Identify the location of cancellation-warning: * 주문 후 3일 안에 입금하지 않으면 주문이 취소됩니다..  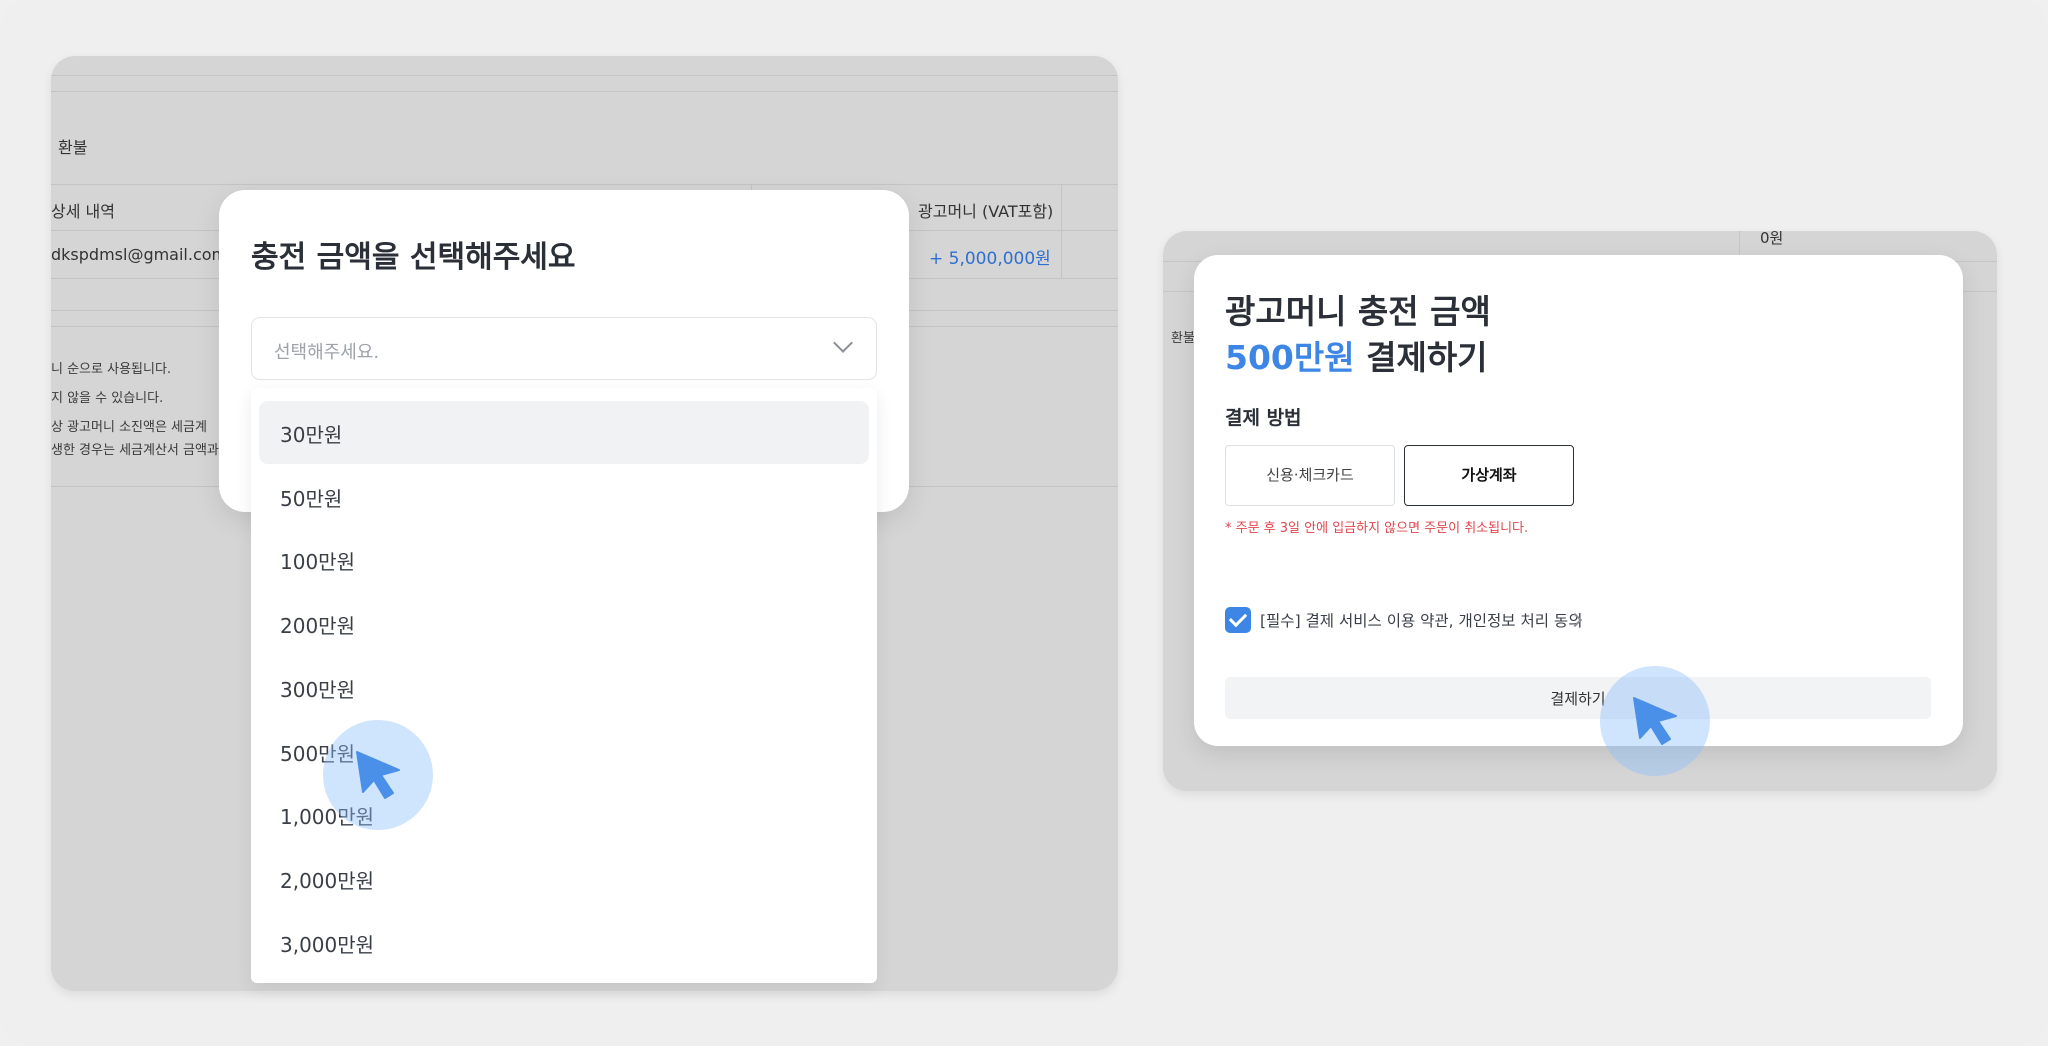
(1377, 528).